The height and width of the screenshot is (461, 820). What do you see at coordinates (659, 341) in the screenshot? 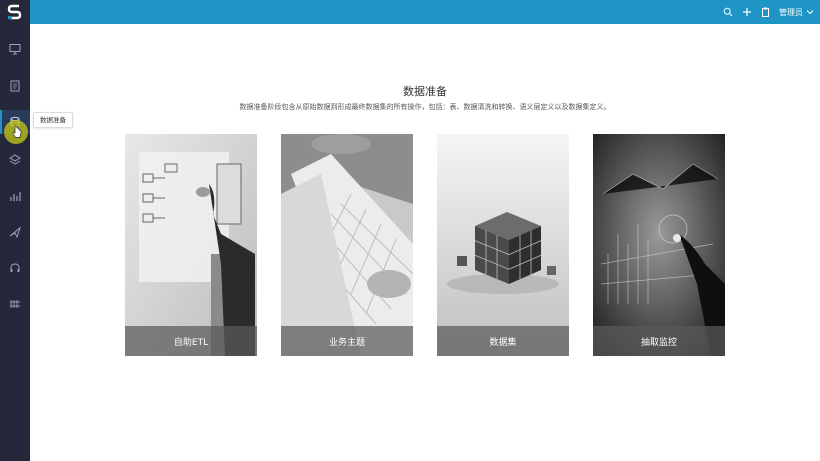
I see `card-label: 抽取监控` at bounding box center [659, 341].